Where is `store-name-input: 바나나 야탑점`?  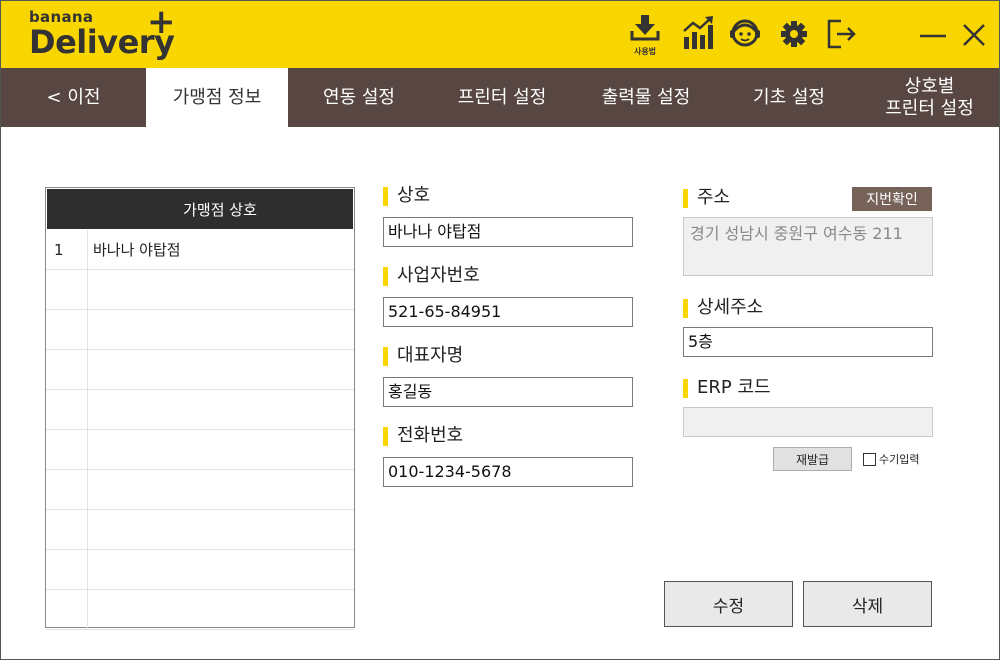 store-name-input: 바나나 야탑점 is located at coordinates (508, 232).